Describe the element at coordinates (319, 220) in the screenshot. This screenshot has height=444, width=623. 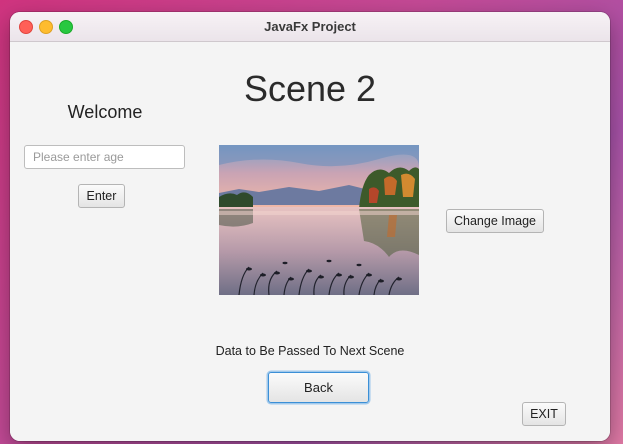
I see `landscape-lake-photo` at that location.